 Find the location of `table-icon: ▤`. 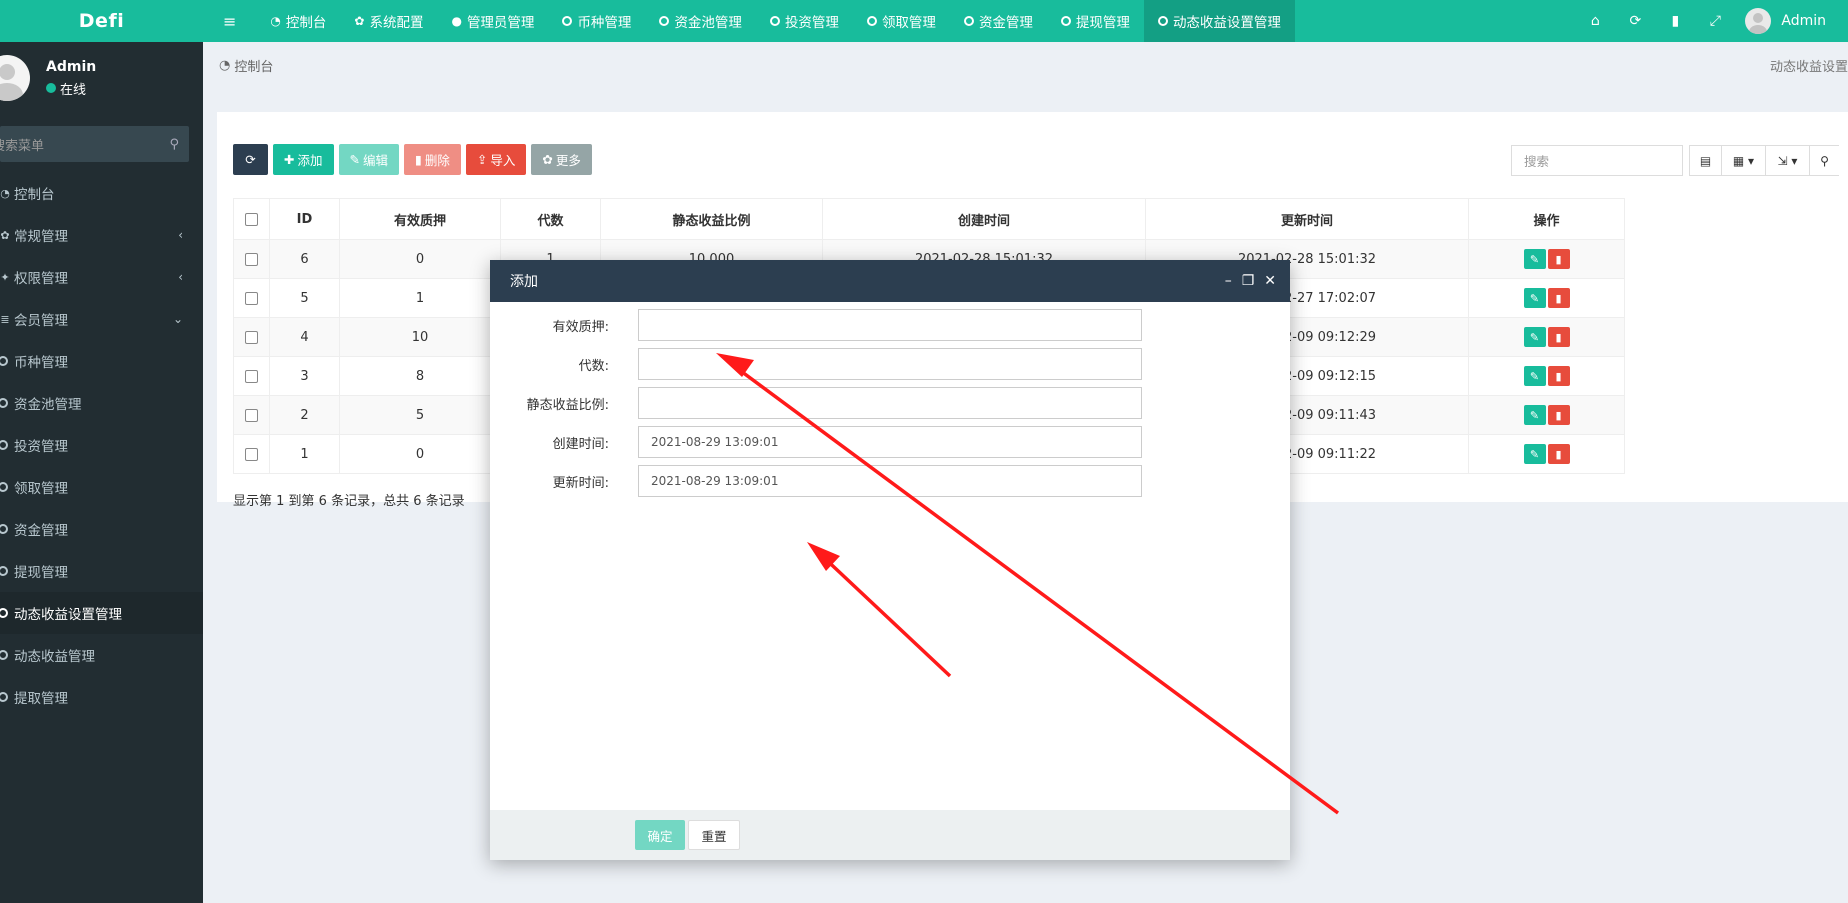

table-icon: ▤ is located at coordinates (1705, 160).